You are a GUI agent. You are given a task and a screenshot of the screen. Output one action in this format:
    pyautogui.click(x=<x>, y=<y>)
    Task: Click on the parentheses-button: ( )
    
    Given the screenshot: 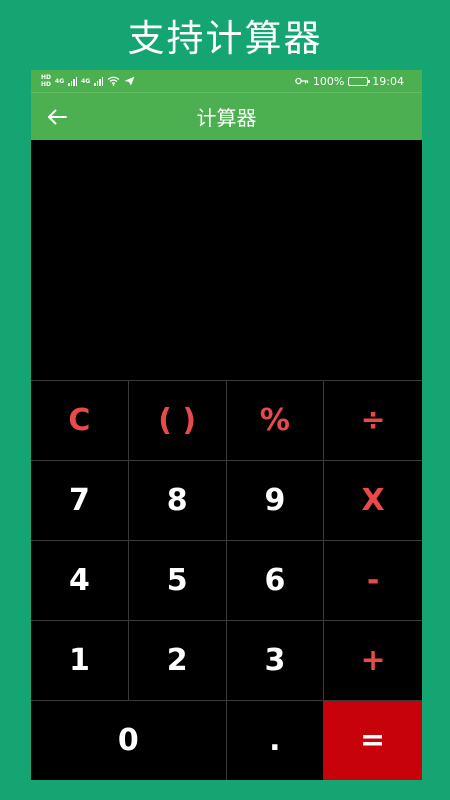 What is the action you would take?
    pyautogui.click(x=177, y=421)
    